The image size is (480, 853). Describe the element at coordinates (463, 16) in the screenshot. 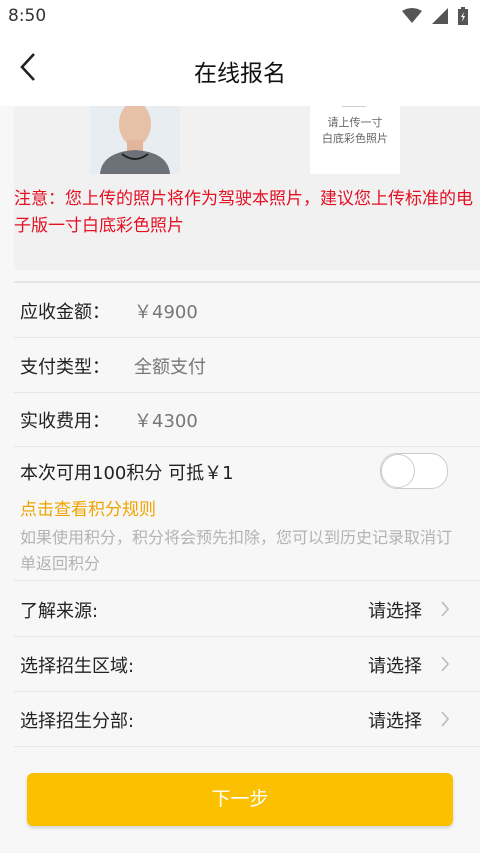

I see `battery-icon` at that location.